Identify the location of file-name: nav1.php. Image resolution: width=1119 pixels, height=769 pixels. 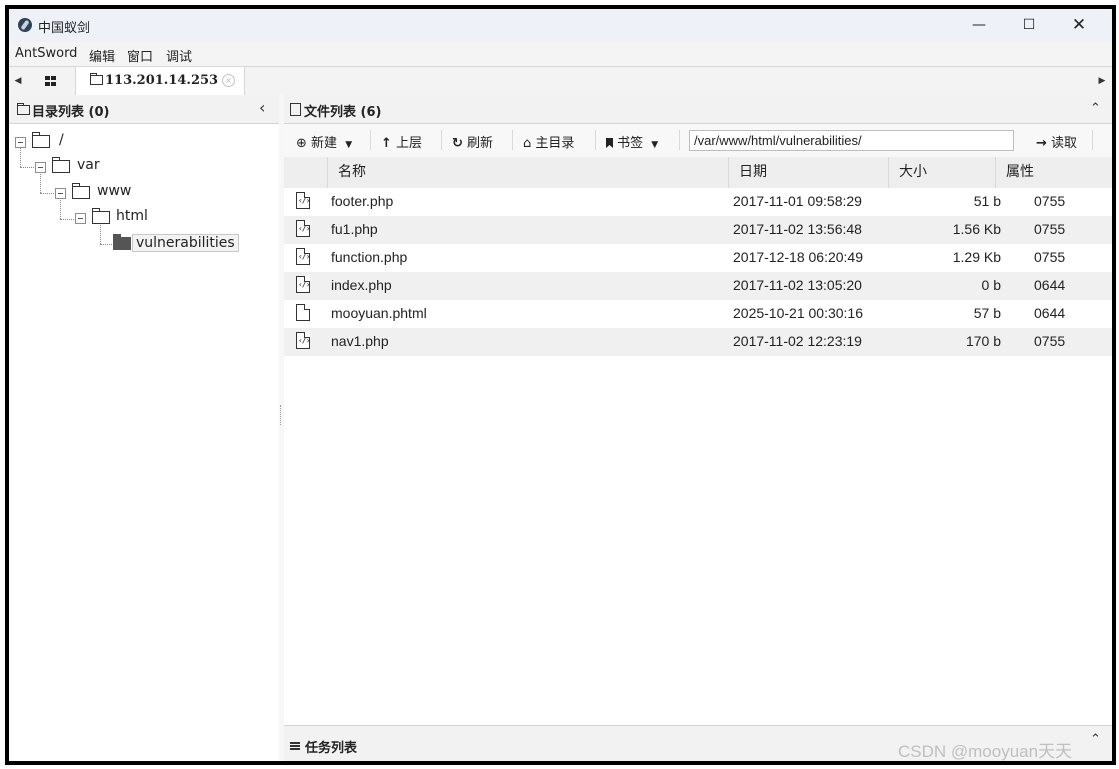
(360, 341).